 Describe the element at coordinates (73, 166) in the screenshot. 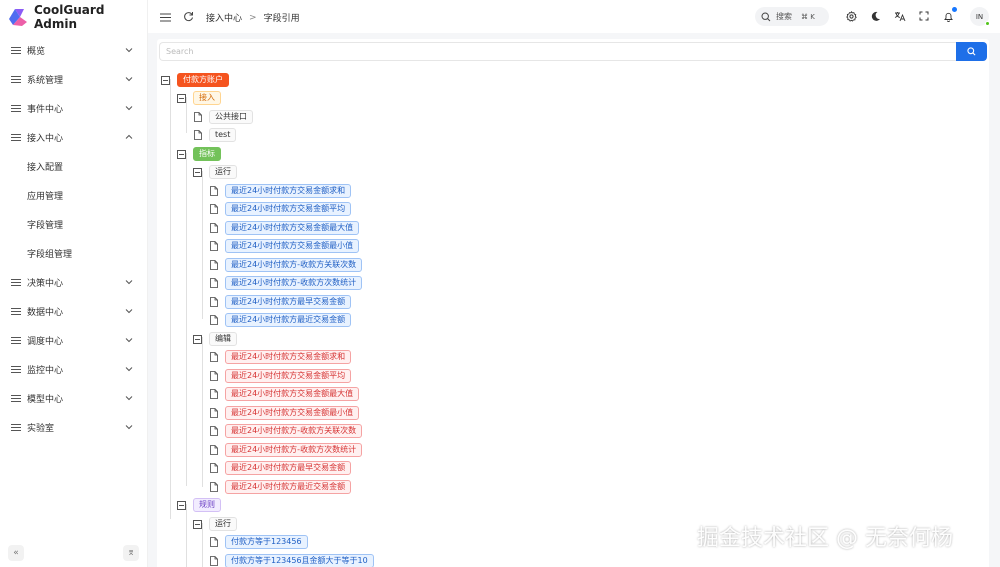

I see `sidebar-subitem-access-config: 接入配置` at that location.